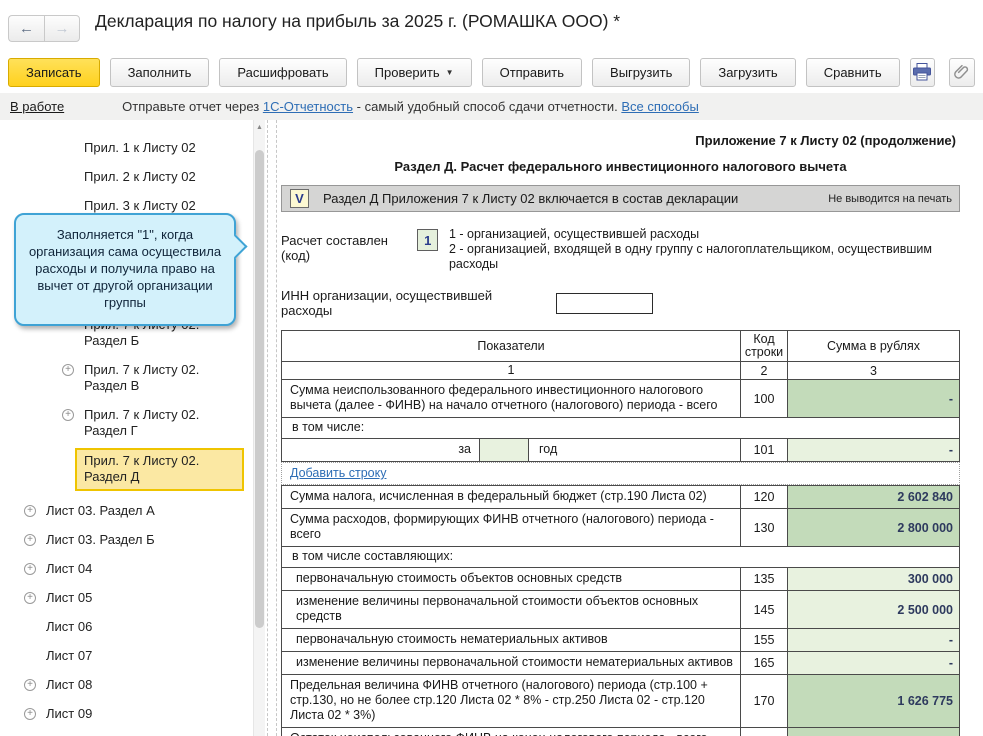 Image resolution: width=983 pixels, height=736 pixels. I want to click on col-header-indicators: Показатели, so click(511, 346).